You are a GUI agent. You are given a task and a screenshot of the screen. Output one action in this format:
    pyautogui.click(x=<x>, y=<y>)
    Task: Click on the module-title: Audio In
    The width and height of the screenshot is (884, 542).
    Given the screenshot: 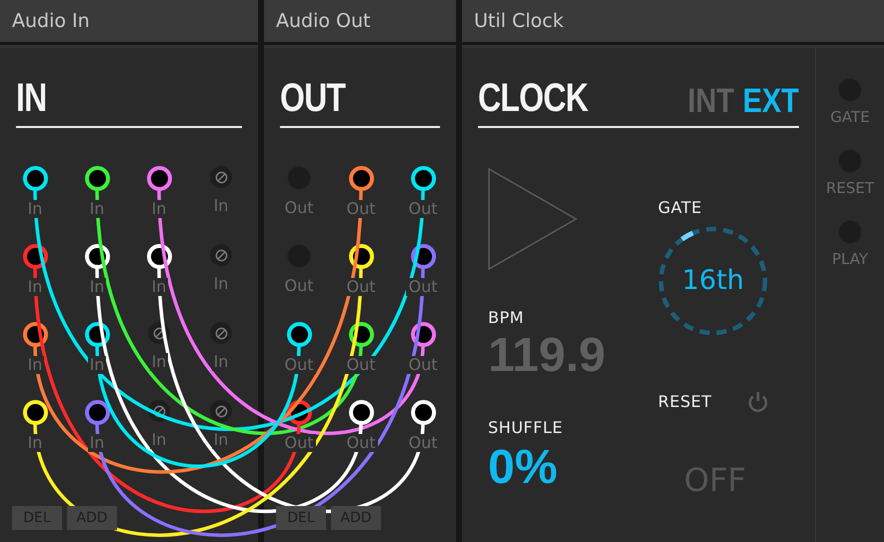 What is the action you would take?
    pyautogui.click(x=51, y=21)
    